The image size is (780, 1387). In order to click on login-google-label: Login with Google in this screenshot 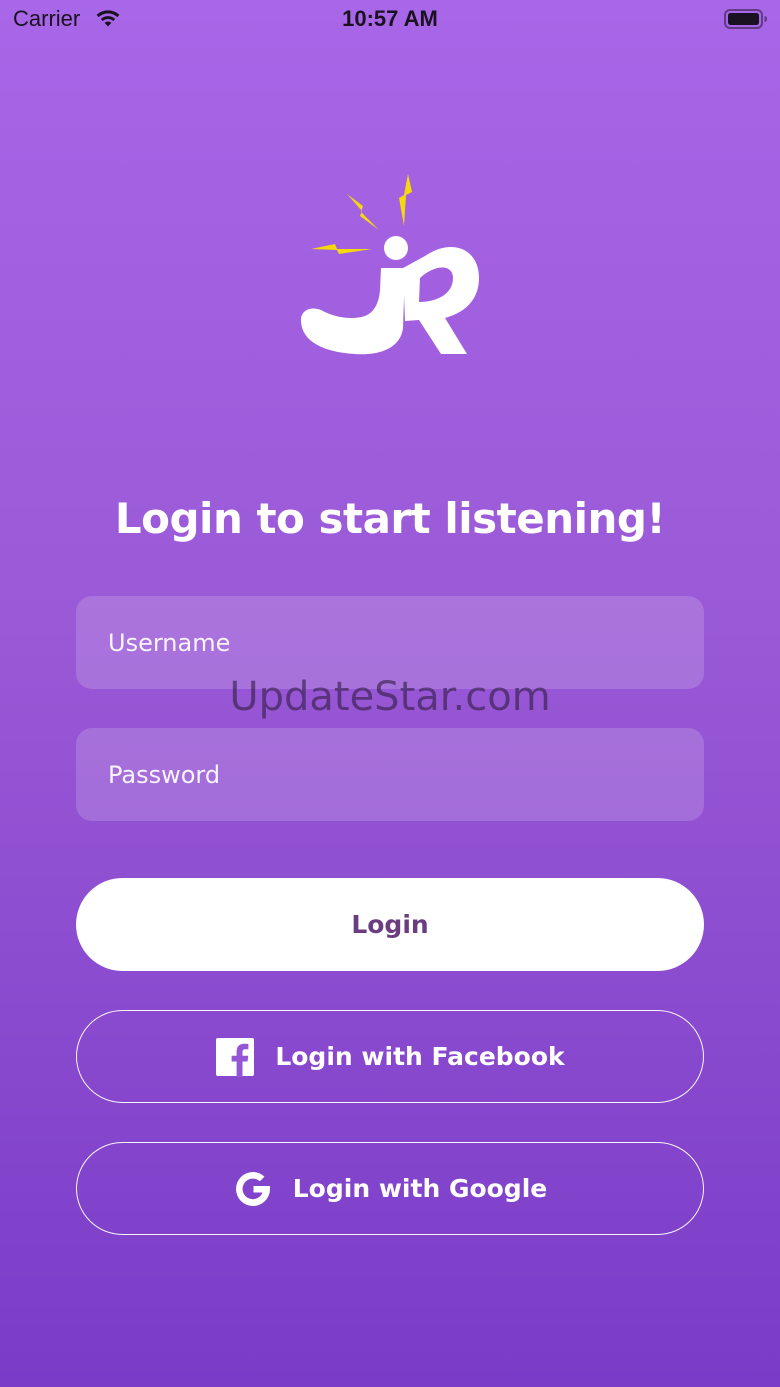, I will do `click(420, 1188)`.